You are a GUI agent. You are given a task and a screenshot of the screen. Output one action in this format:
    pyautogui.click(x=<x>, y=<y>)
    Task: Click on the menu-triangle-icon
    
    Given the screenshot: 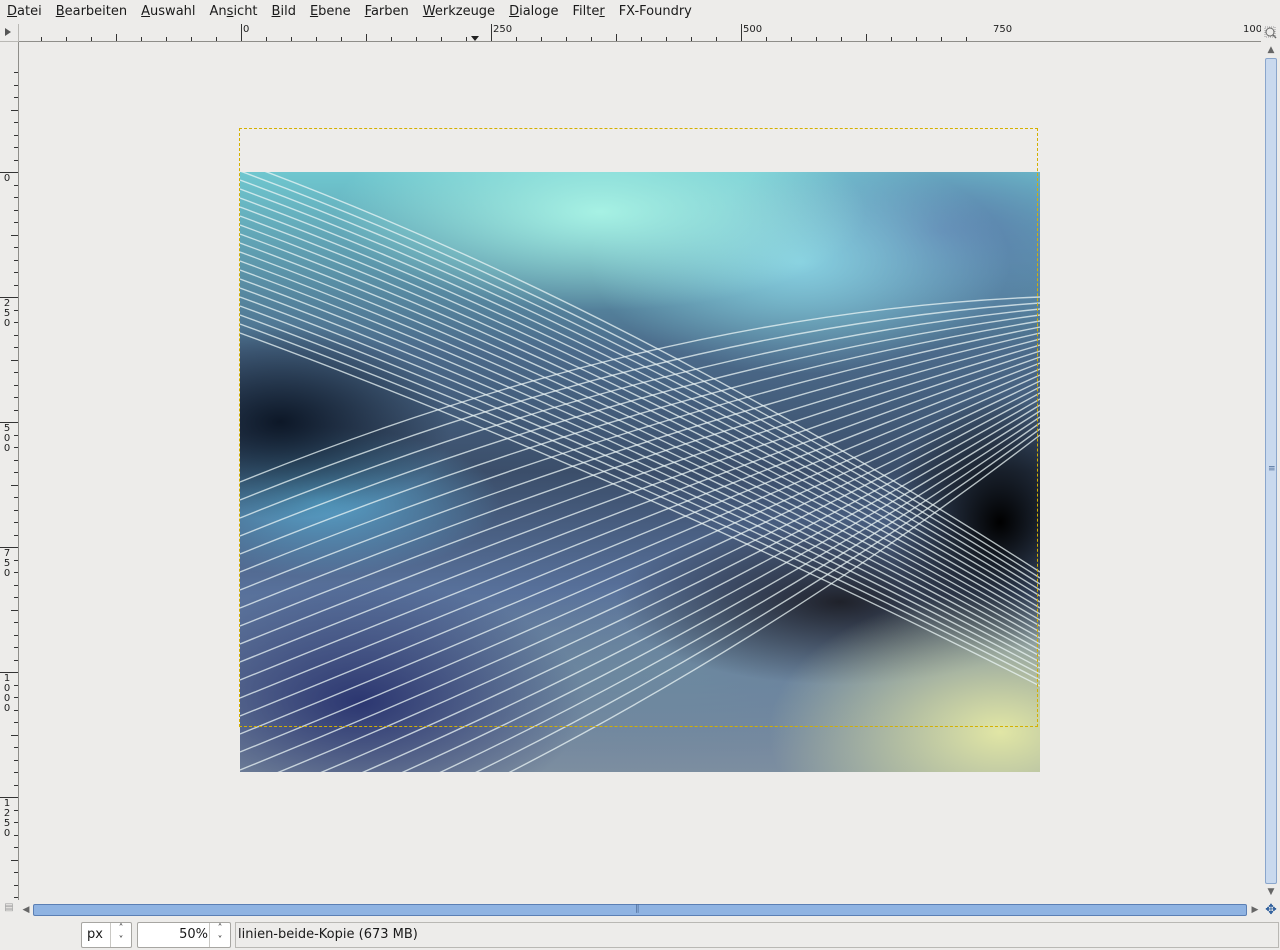 What is the action you would take?
    pyautogui.click(x=8, y=32)
    